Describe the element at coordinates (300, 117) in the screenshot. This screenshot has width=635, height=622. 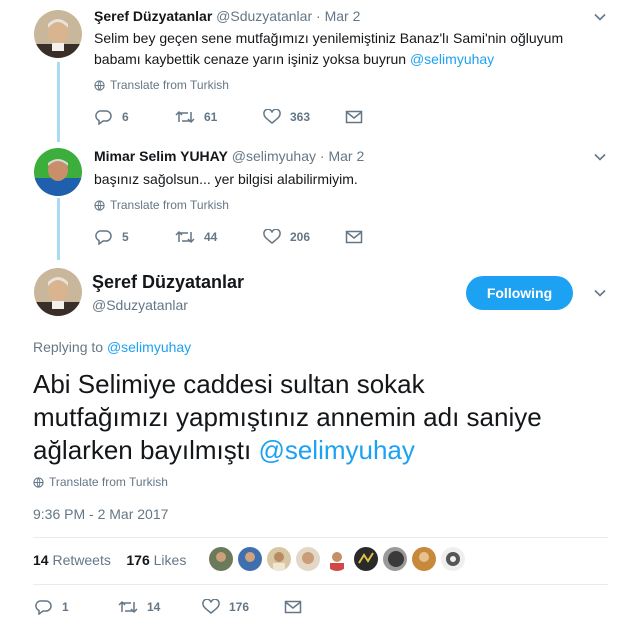
I see `like-count: 363` at that location.